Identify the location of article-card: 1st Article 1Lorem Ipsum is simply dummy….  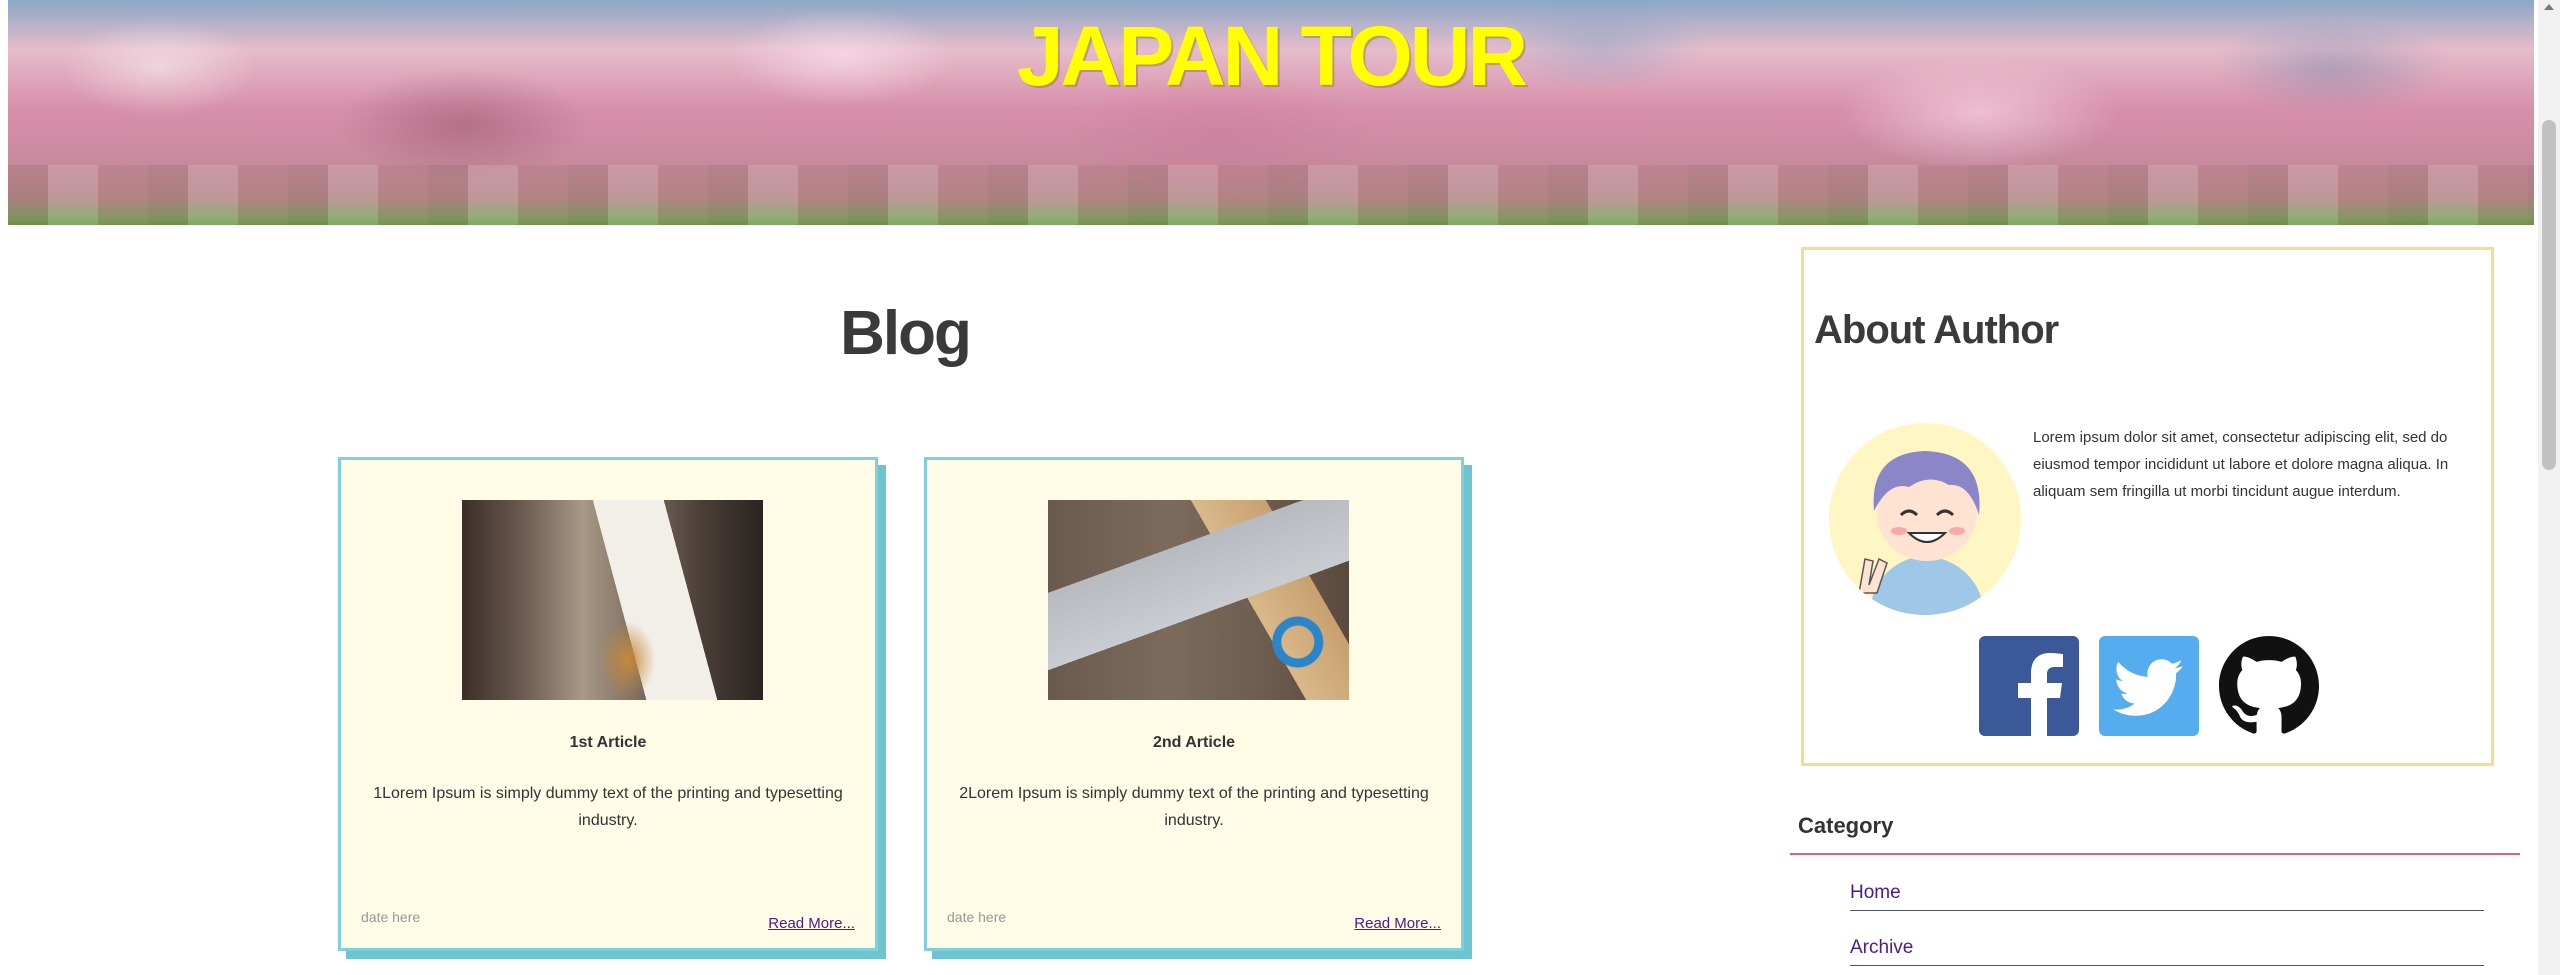
(608, 704).